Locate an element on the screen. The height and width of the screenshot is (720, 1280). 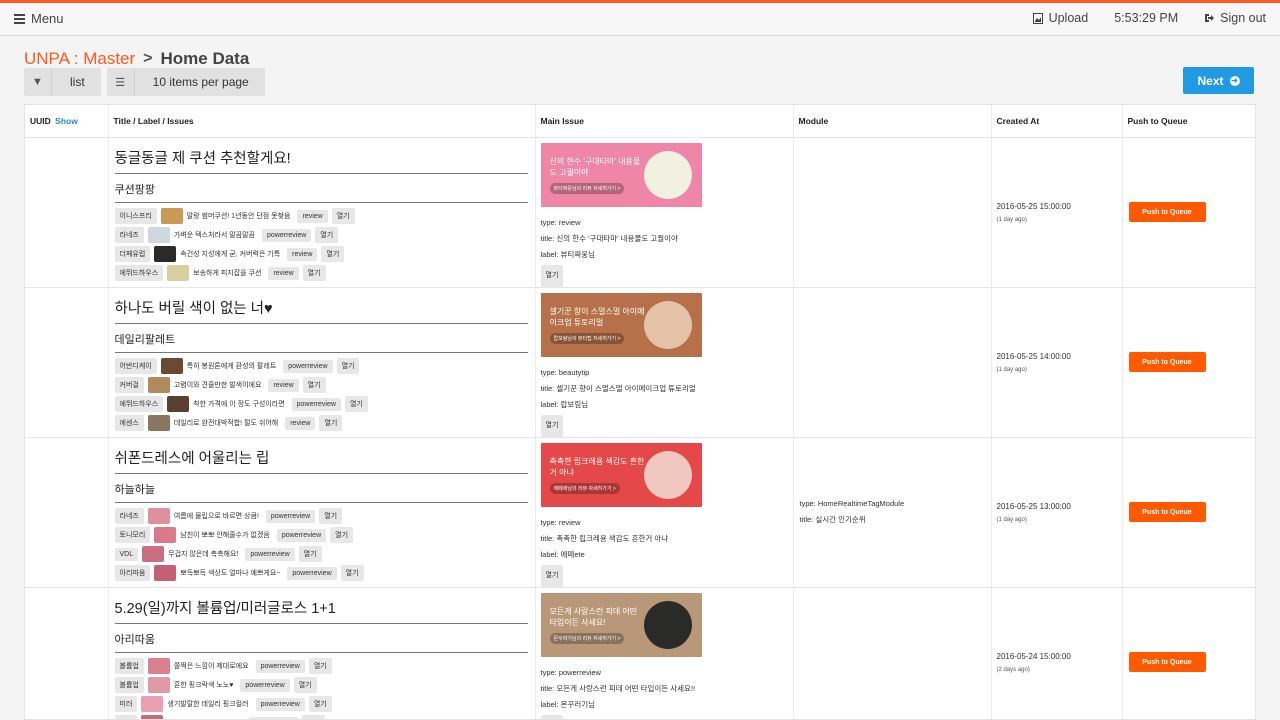
row-title: 동글동글 제 쿠션 추천할게요! is located at coordinates (321, 160).